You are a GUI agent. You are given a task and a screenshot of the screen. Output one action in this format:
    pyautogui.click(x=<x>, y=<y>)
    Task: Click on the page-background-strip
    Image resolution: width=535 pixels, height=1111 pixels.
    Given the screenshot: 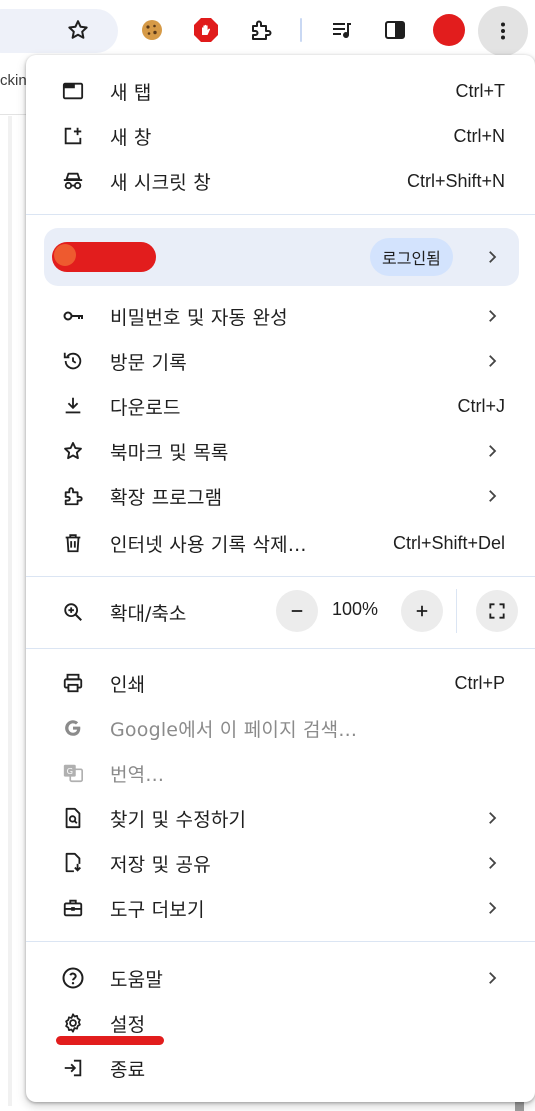 What is the action you would take?
    pyautogui.click(x=10, y=611)
    